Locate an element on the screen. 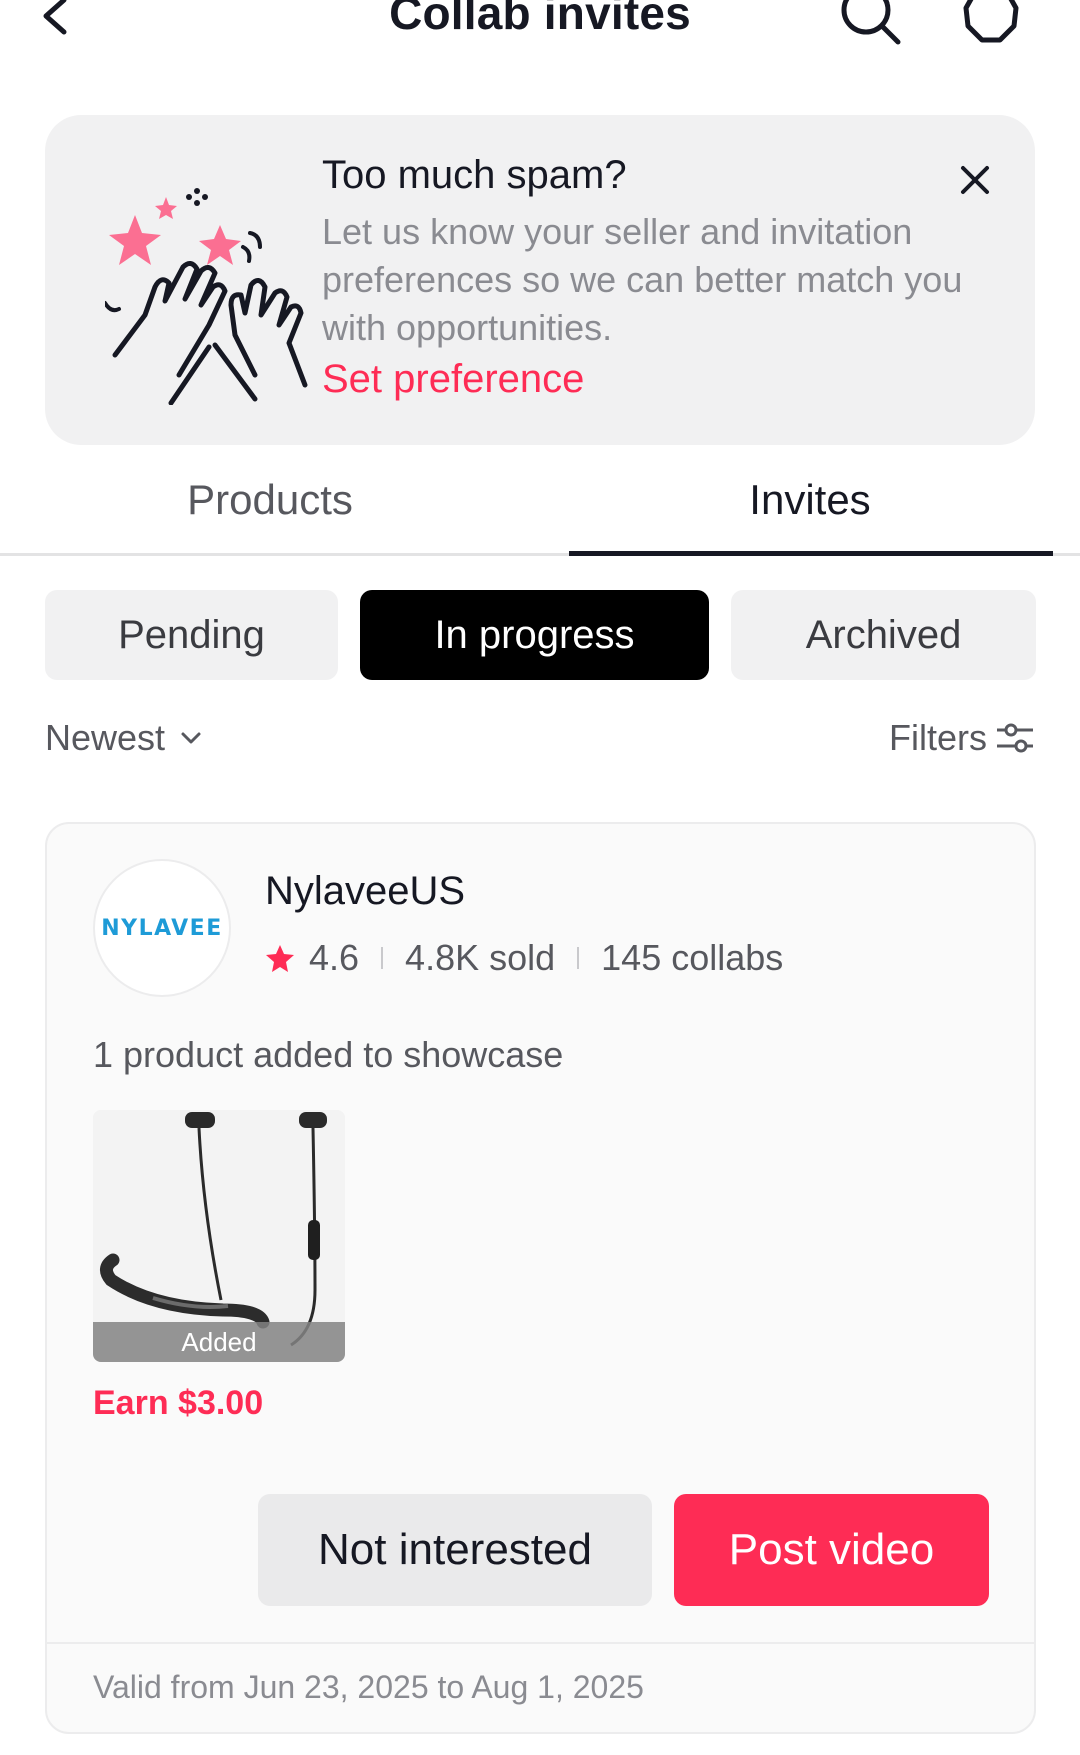 This screenshot has height=1755, width=1080. not-interested-button: Not interested is located at coordinates (455, 1550).